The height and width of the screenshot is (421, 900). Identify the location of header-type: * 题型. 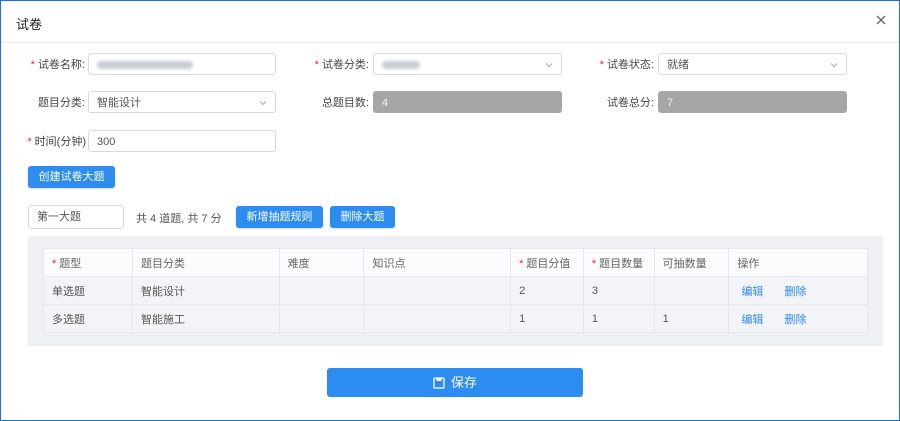
(88, 262).